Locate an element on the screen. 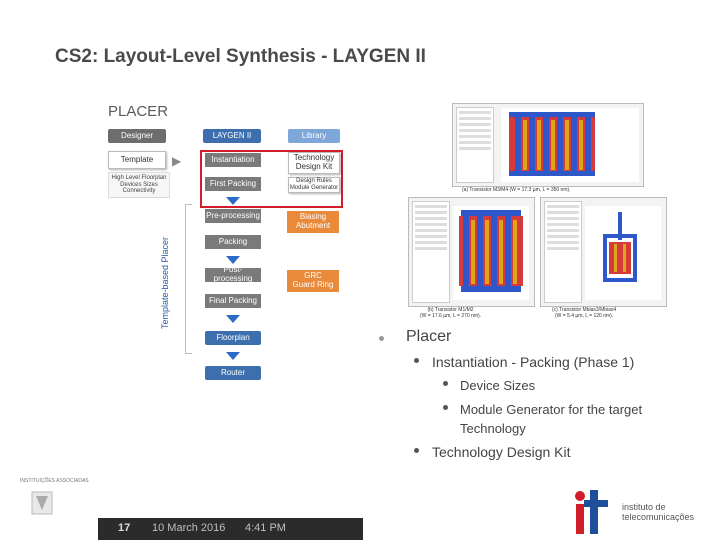 This screenshot has width=720, height=540. footer-time: 4:41 PM is located at coordinates (265, 528).